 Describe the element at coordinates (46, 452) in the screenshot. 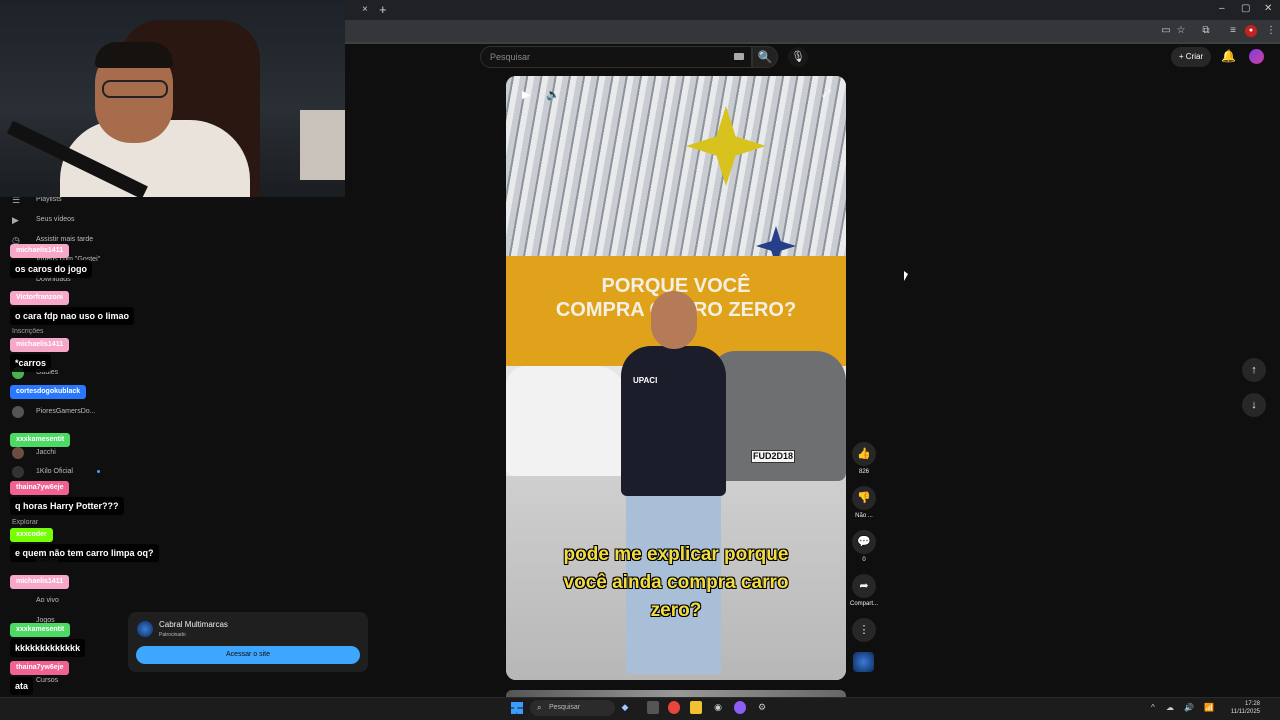

I see `sidebar-channel-jacchi: Jacchi` at that location.